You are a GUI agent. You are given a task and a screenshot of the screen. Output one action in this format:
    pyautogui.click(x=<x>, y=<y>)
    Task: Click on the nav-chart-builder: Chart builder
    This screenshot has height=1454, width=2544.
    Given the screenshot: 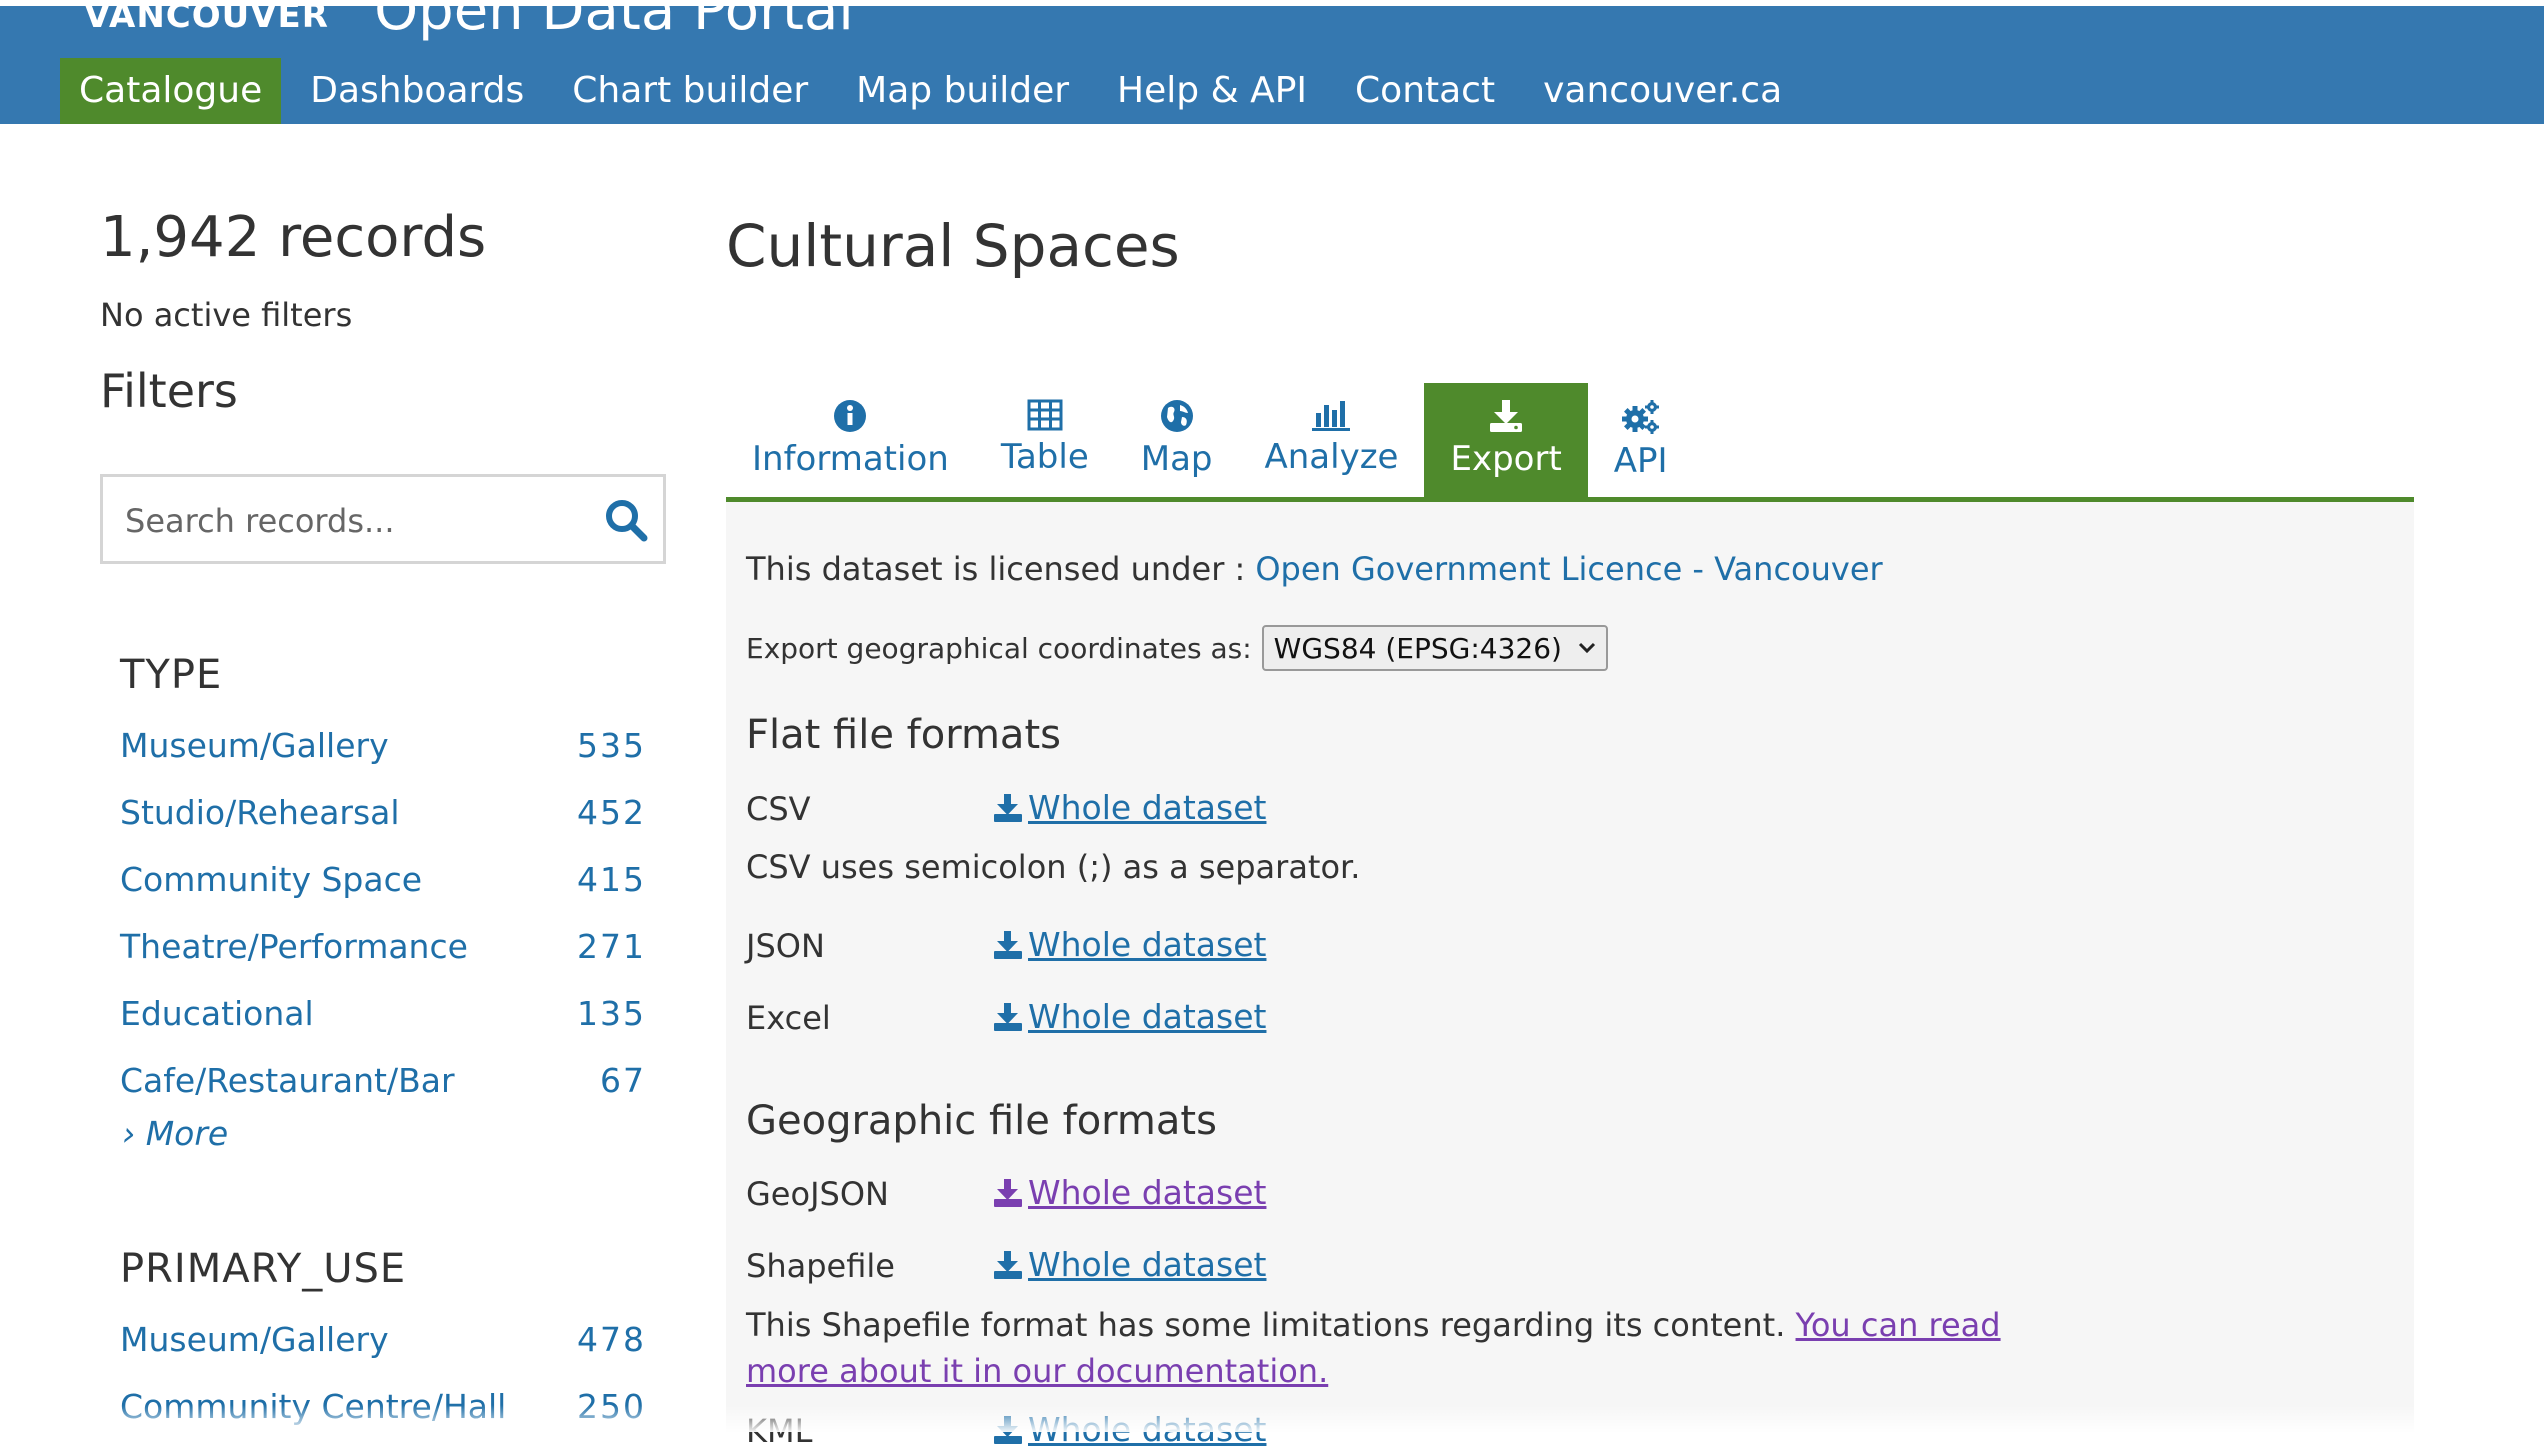 What is the action you would take?
    pyautogui.click(x=690, y=91)
    